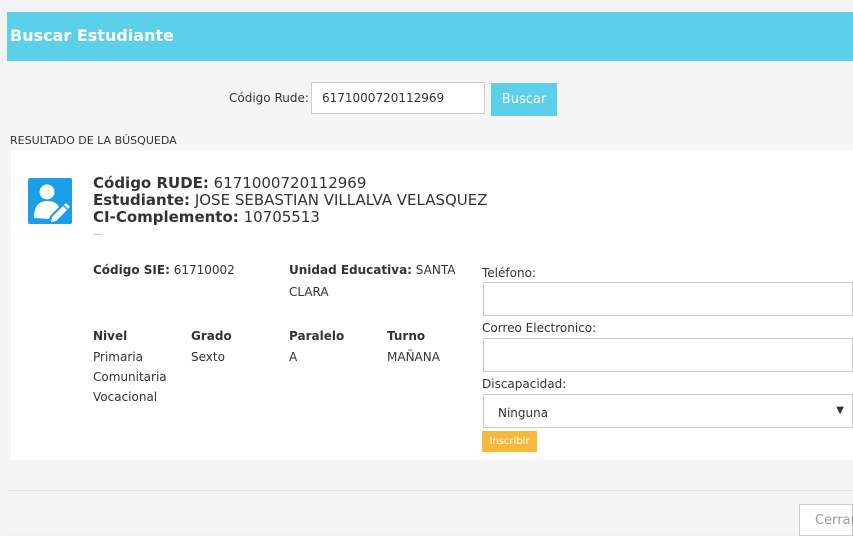 The image size is (853, 536). What do you see at coordinates (93, 140) in the screenshot?
I see `results-heading: RESULTADO DE LA BÚSQUEDA` at bounding box center [93, 140].